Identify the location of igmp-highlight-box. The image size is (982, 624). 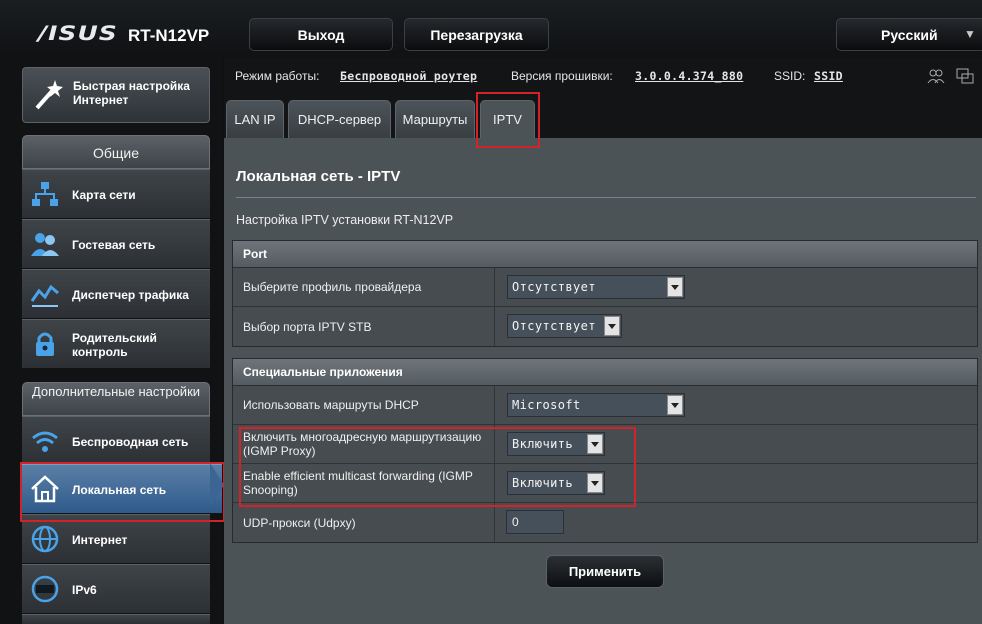
(437, 467).